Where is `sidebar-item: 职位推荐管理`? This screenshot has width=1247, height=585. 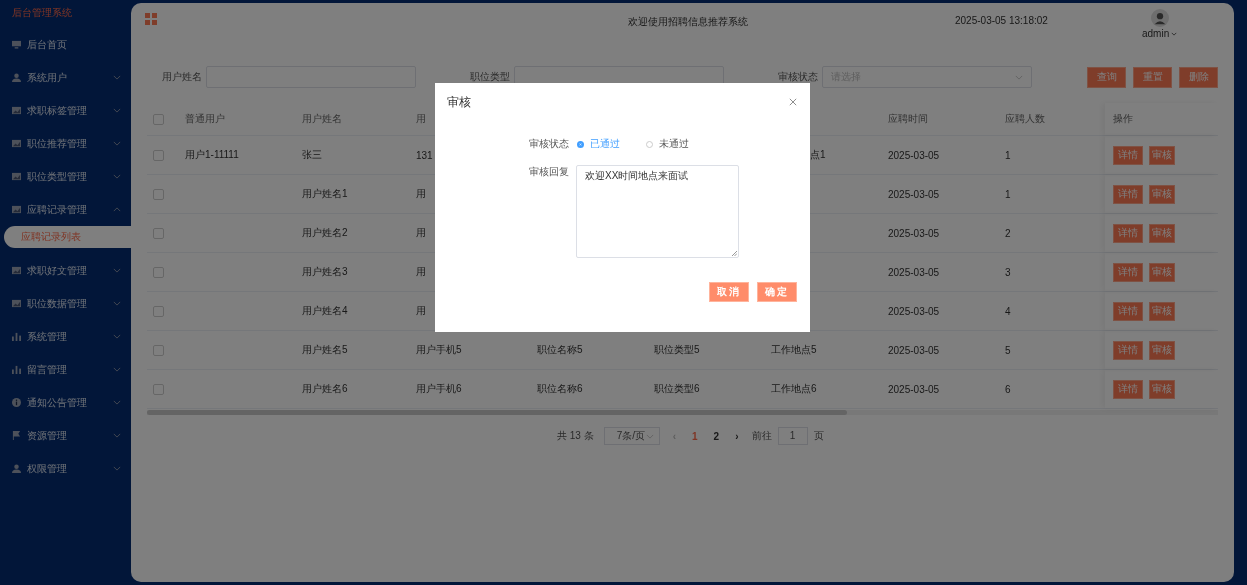
sidebar-item: 职位推荐管理 is located at coordinates (65, 143).